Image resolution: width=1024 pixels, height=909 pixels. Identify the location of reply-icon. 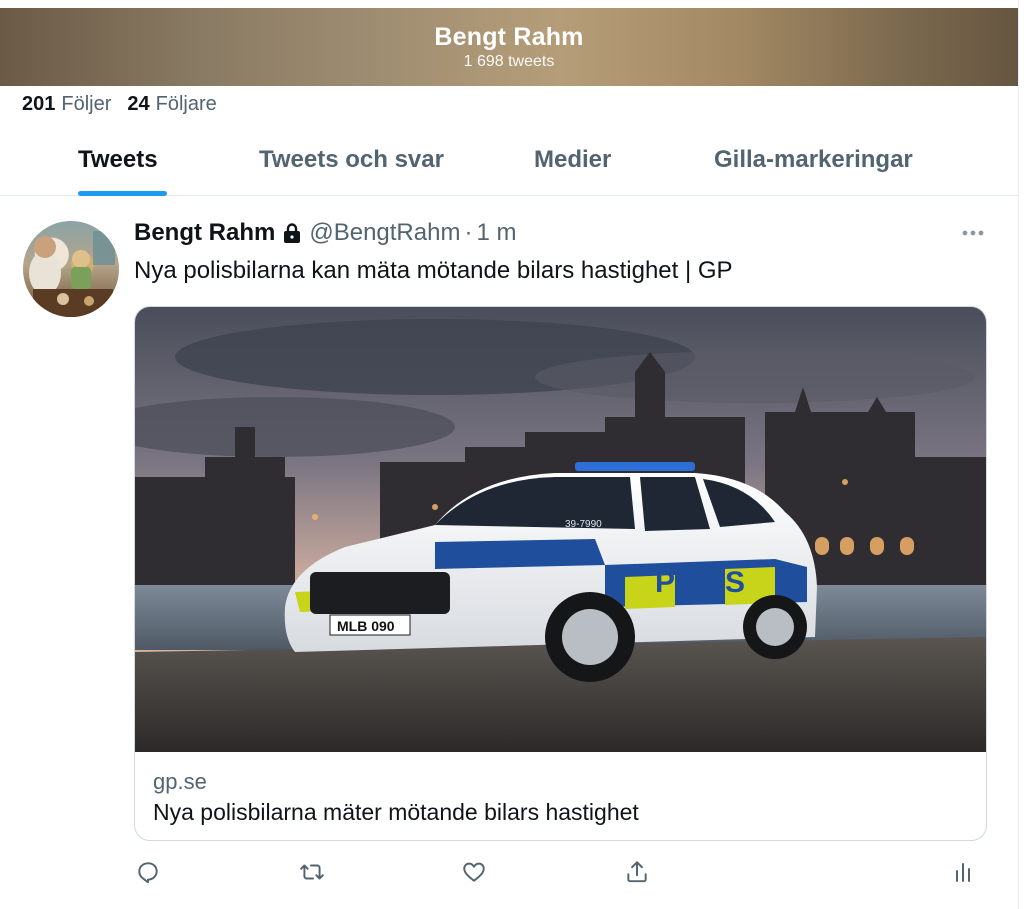
(148, 872).